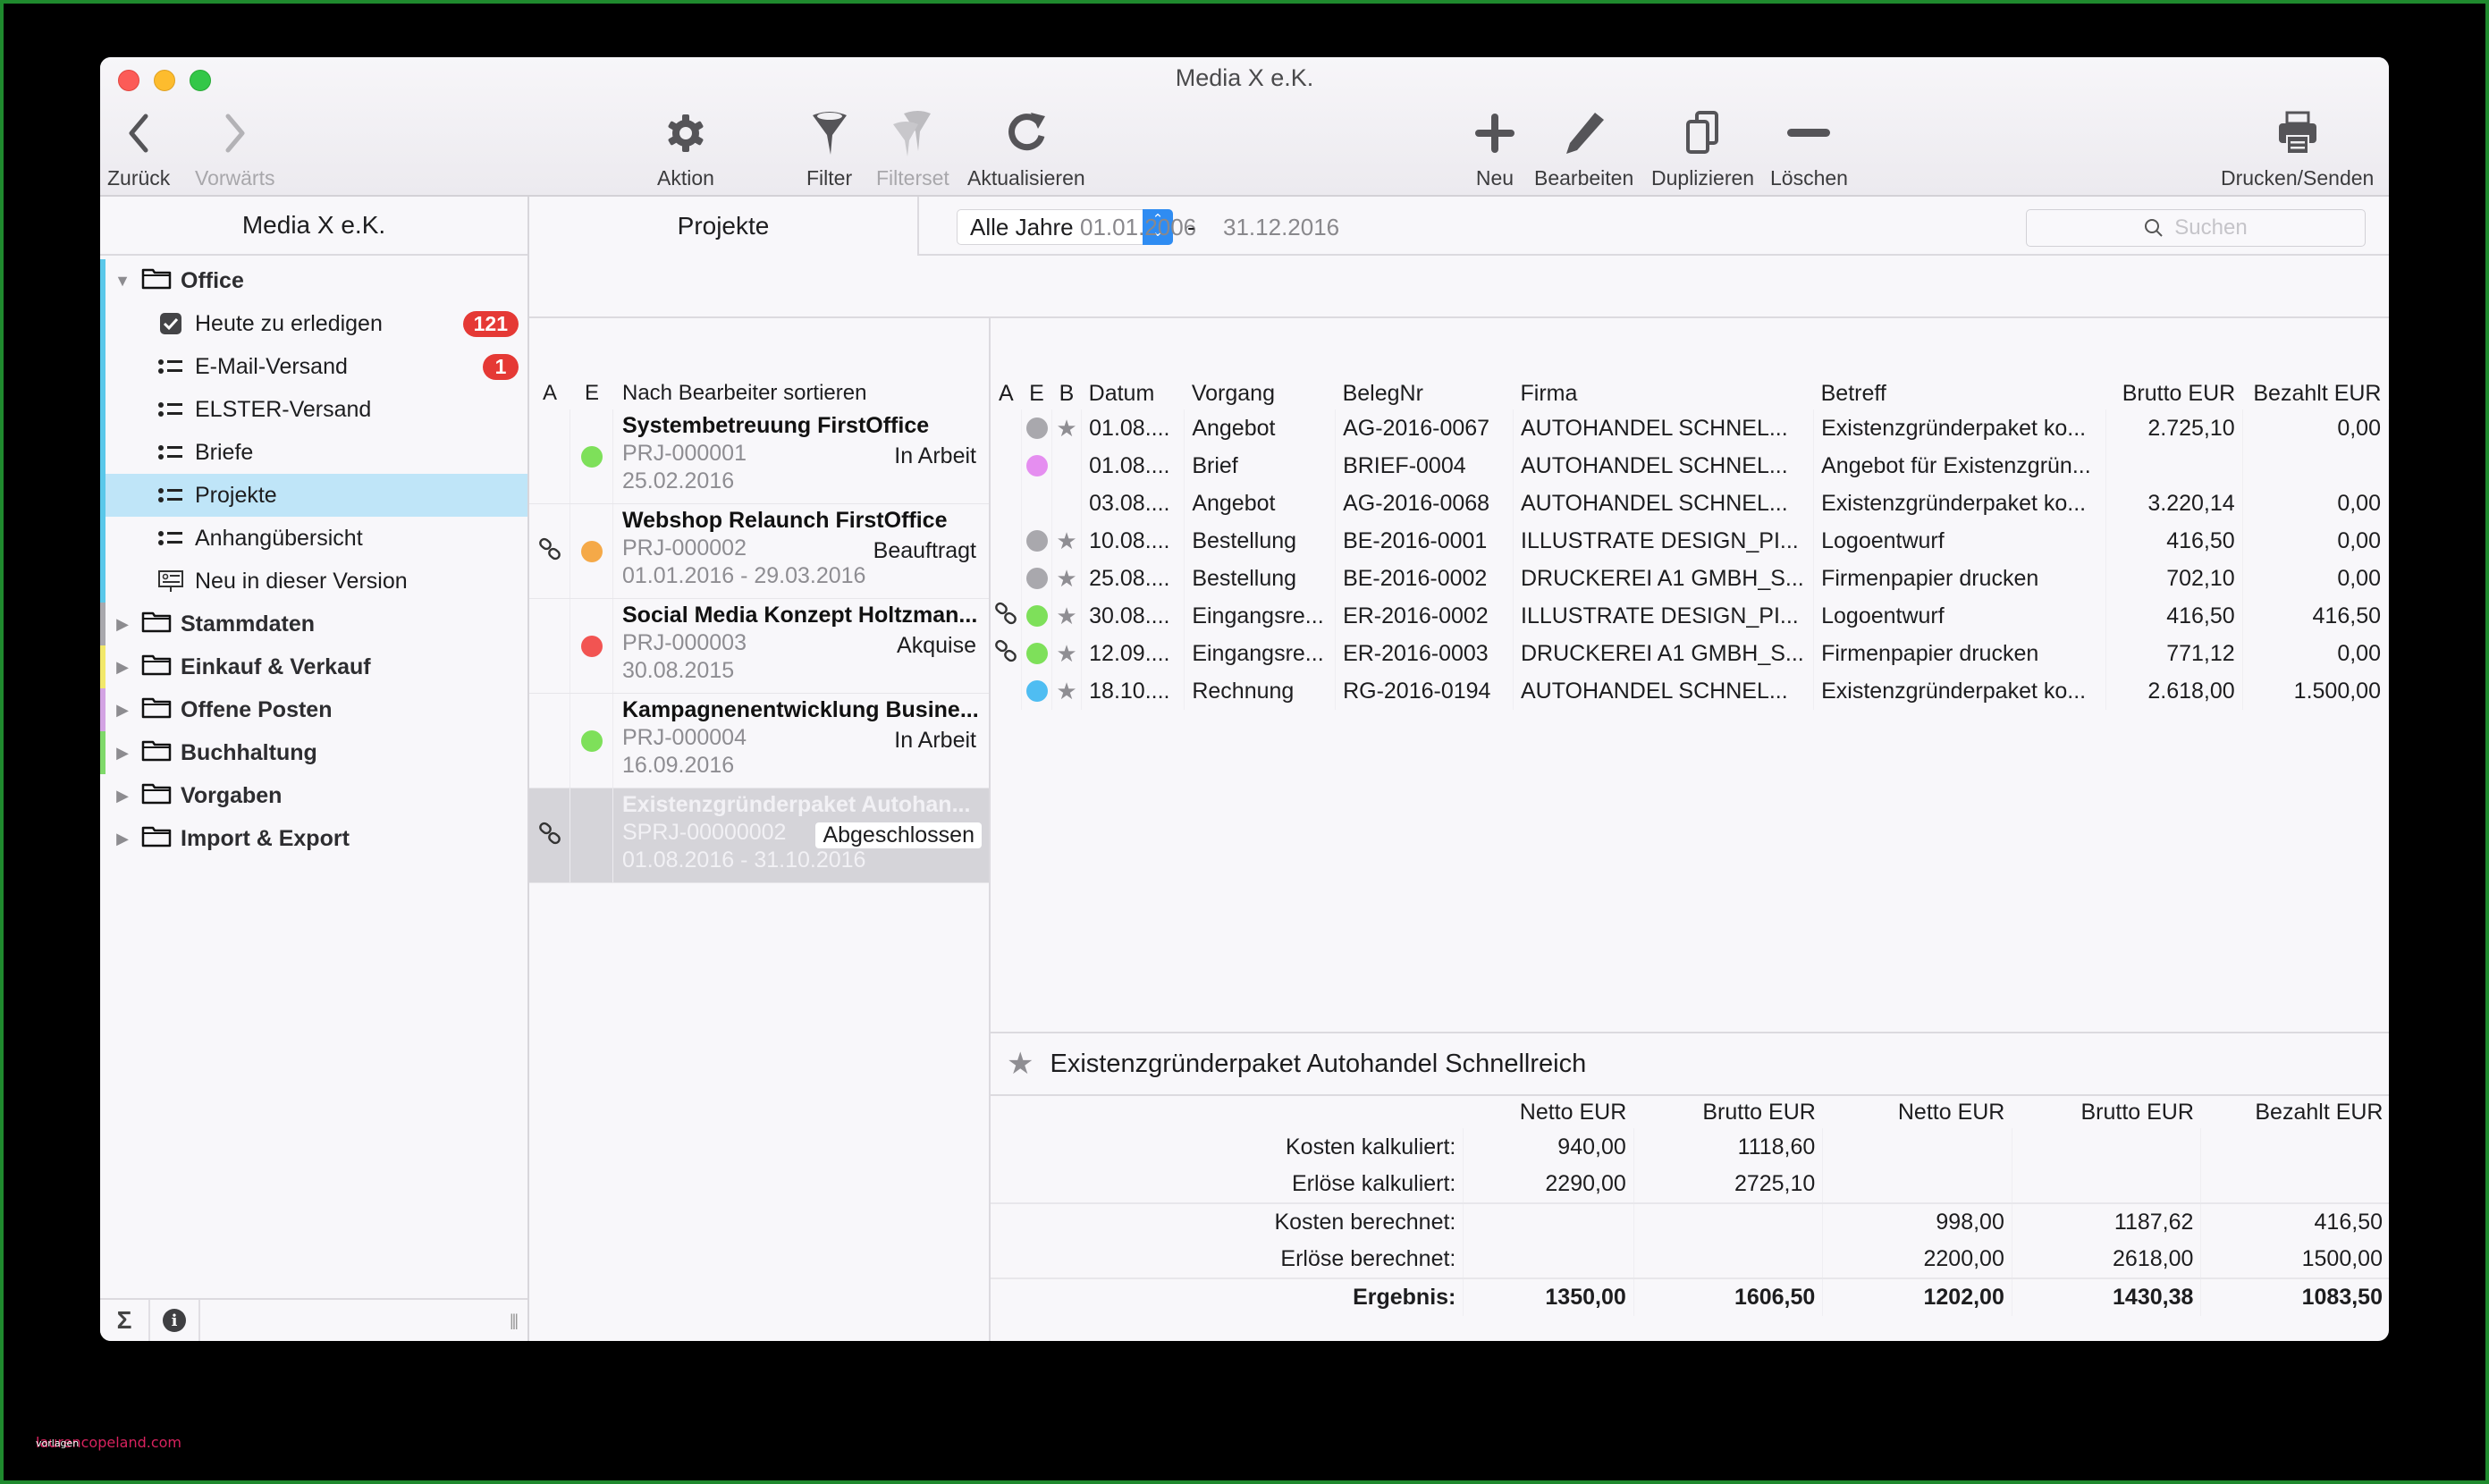 The height and width of the screenshot is (1484, 2489). I want to click on project-title: Webshop Relaunch FirstOffice, so click(785, 520).